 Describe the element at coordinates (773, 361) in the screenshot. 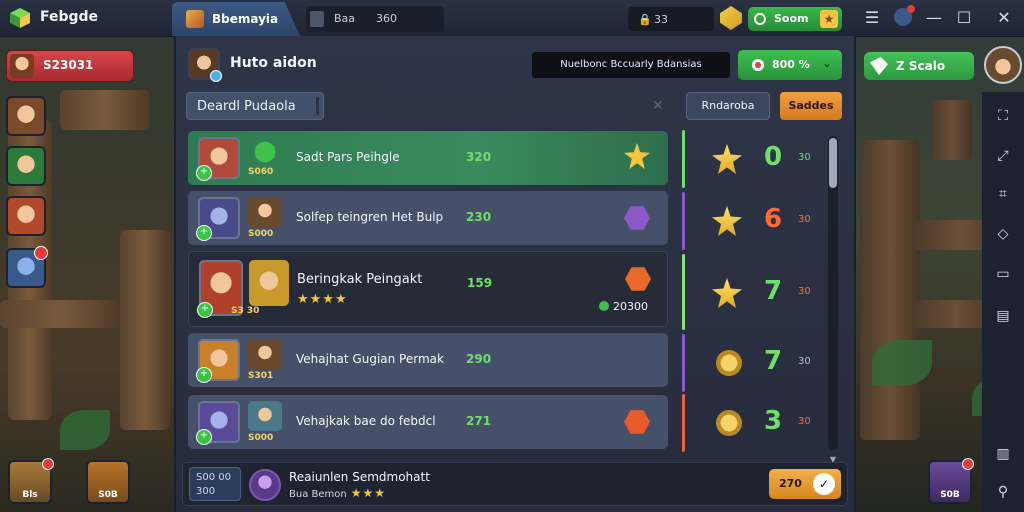

I see `score-value: 7` at that location.